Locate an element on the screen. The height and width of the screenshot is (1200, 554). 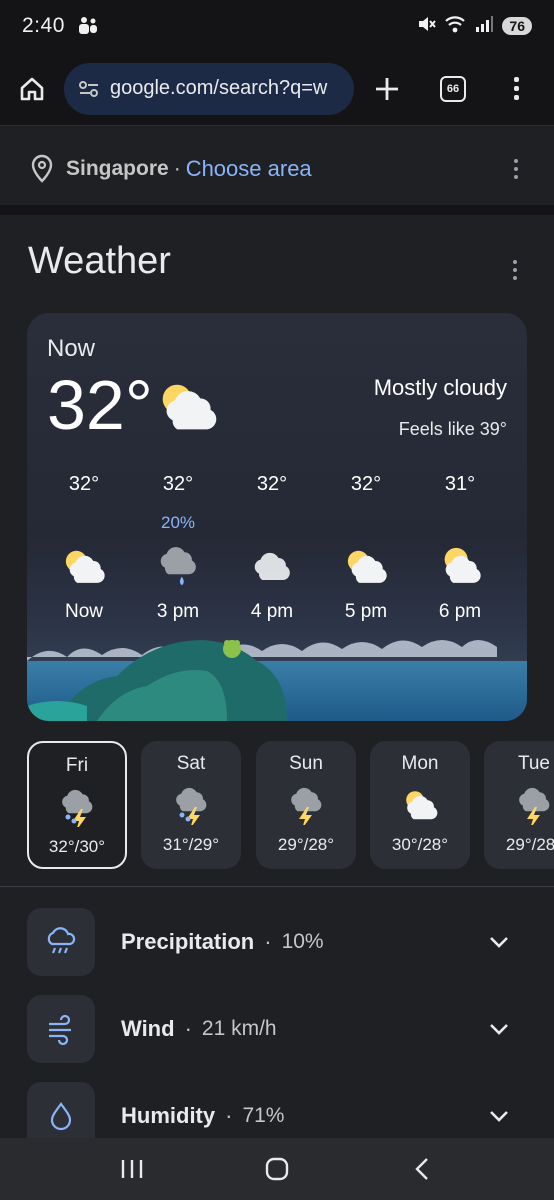
recent-apps-button is located at coordinates (132, 1169).